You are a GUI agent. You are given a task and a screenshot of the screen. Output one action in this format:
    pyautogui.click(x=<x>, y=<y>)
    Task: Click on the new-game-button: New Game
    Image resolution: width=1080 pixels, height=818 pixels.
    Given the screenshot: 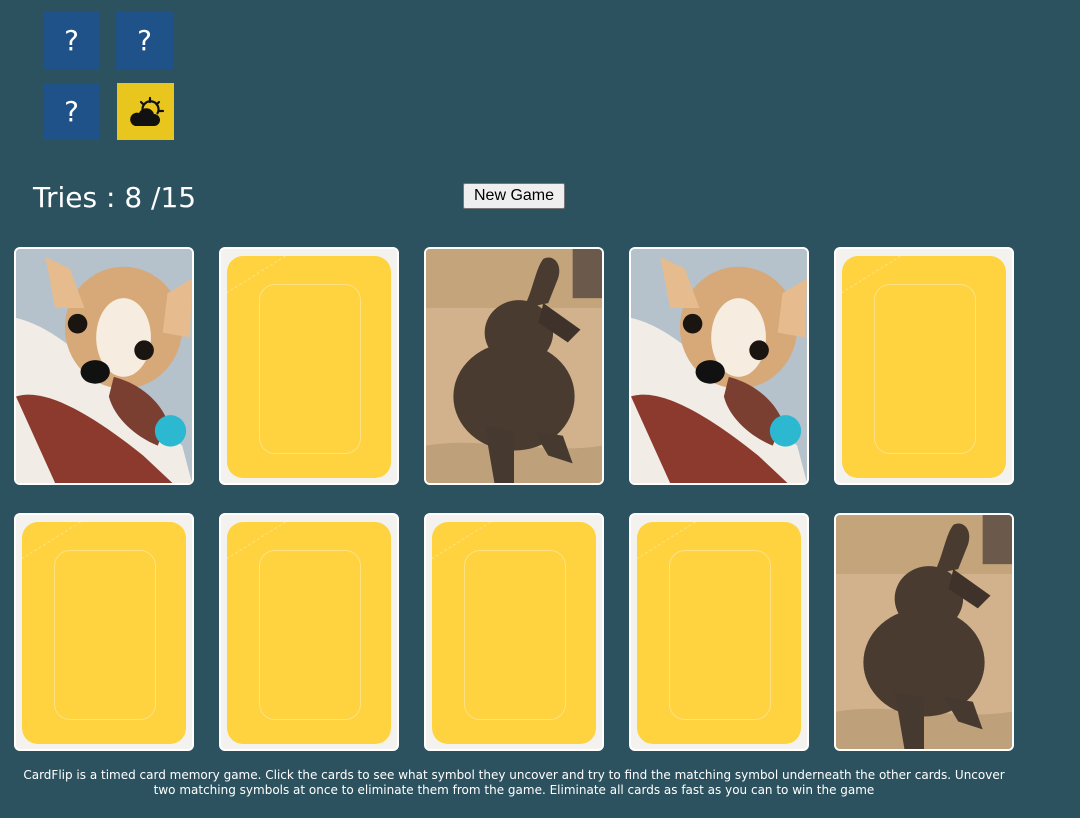 What is the action you would take?
    pyautogui.click(x=514, y=196)
    